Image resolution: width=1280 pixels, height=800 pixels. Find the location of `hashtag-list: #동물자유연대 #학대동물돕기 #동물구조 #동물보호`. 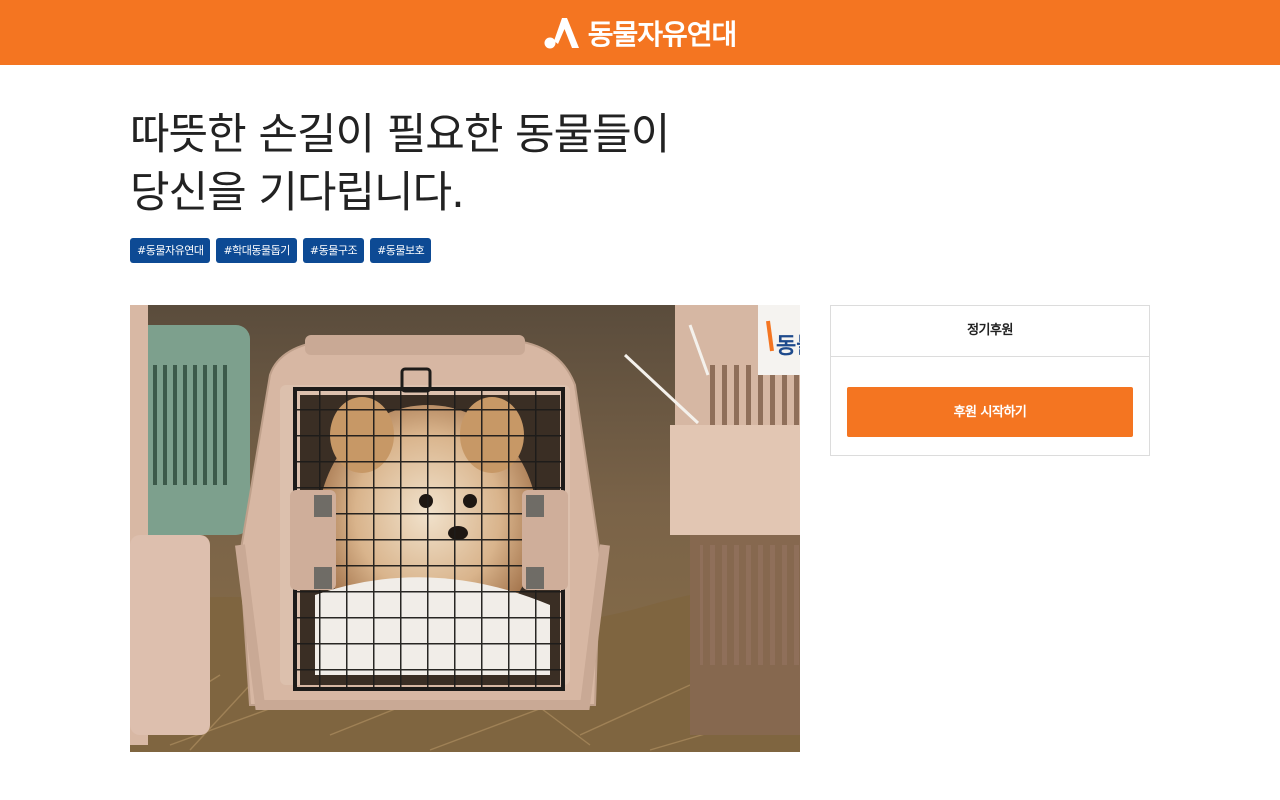

hashtag-list: #동물자유연대 #학대동물돕기 #동물구조 #동물보호 is located at coordinates (281, 250).